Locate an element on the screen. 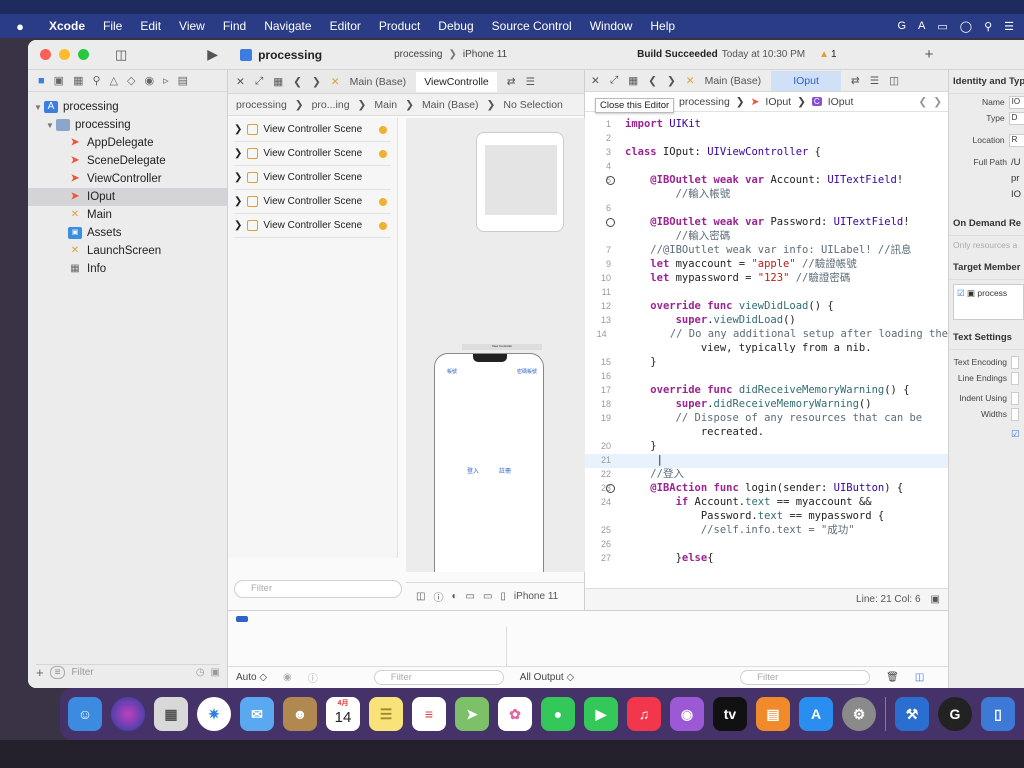  battery-icon: ▭ is located at coordinates (942, 26).